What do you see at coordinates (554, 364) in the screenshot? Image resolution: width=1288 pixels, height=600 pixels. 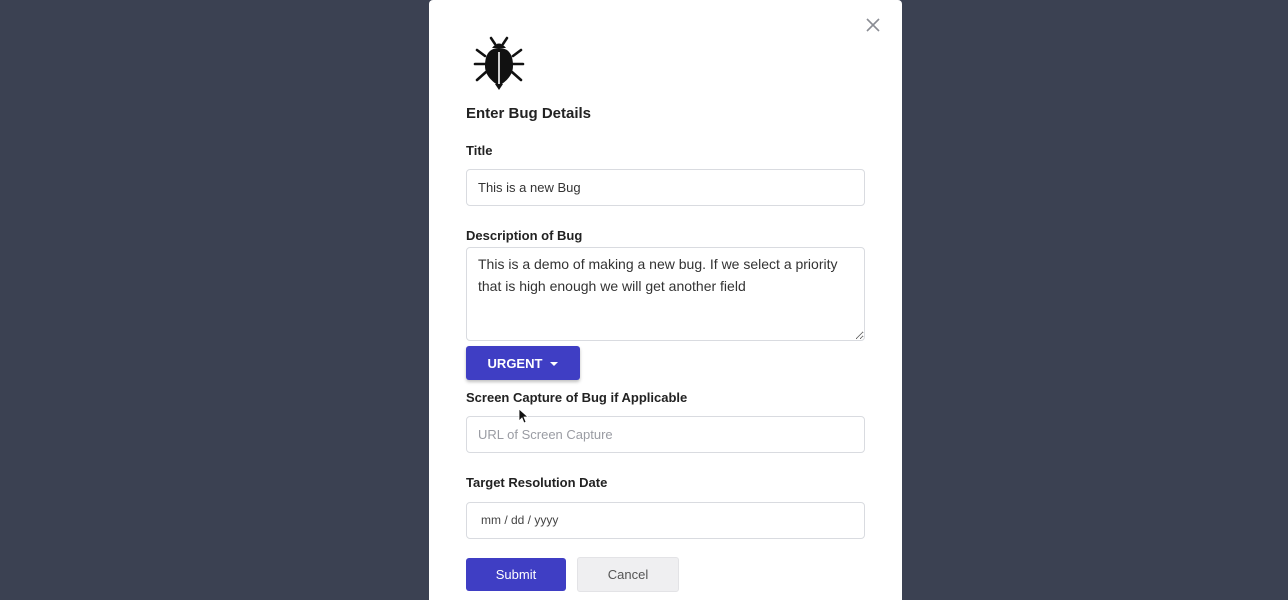 I see `caret-down-icon` at bounding box center [554, 364].